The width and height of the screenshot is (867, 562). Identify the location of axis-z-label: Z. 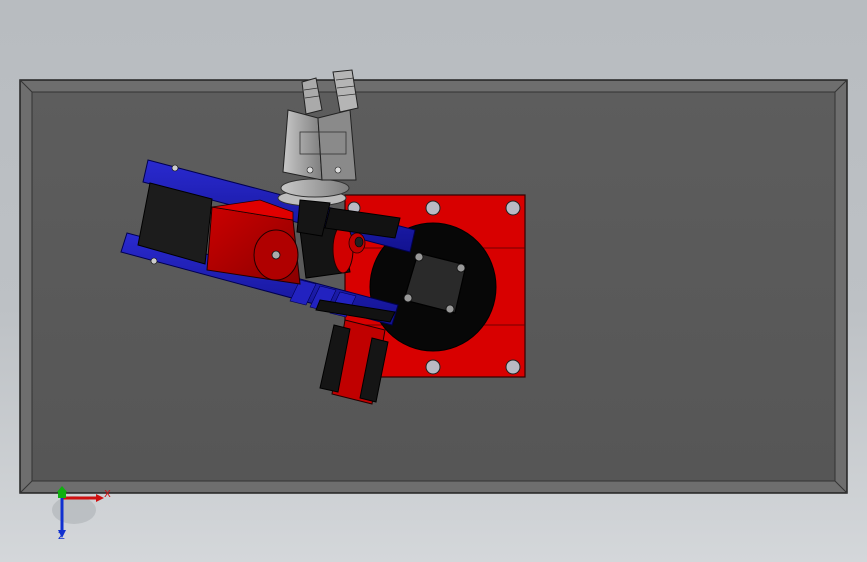
(61, 536).